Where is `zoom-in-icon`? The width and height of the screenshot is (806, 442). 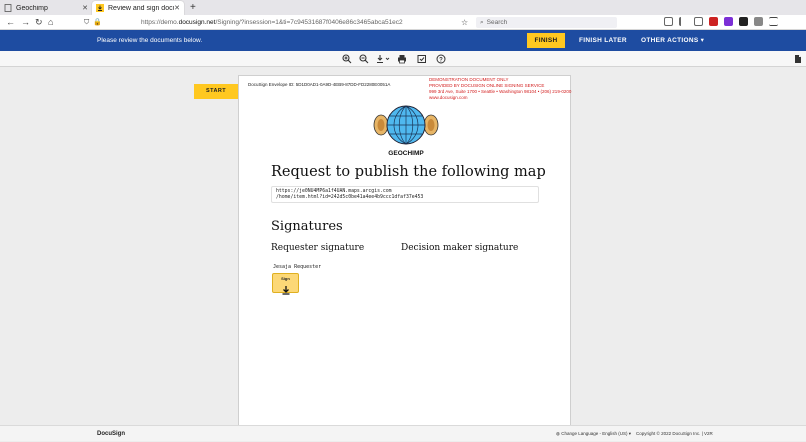 zoom-in-icon is located at coordinates (347, 59).